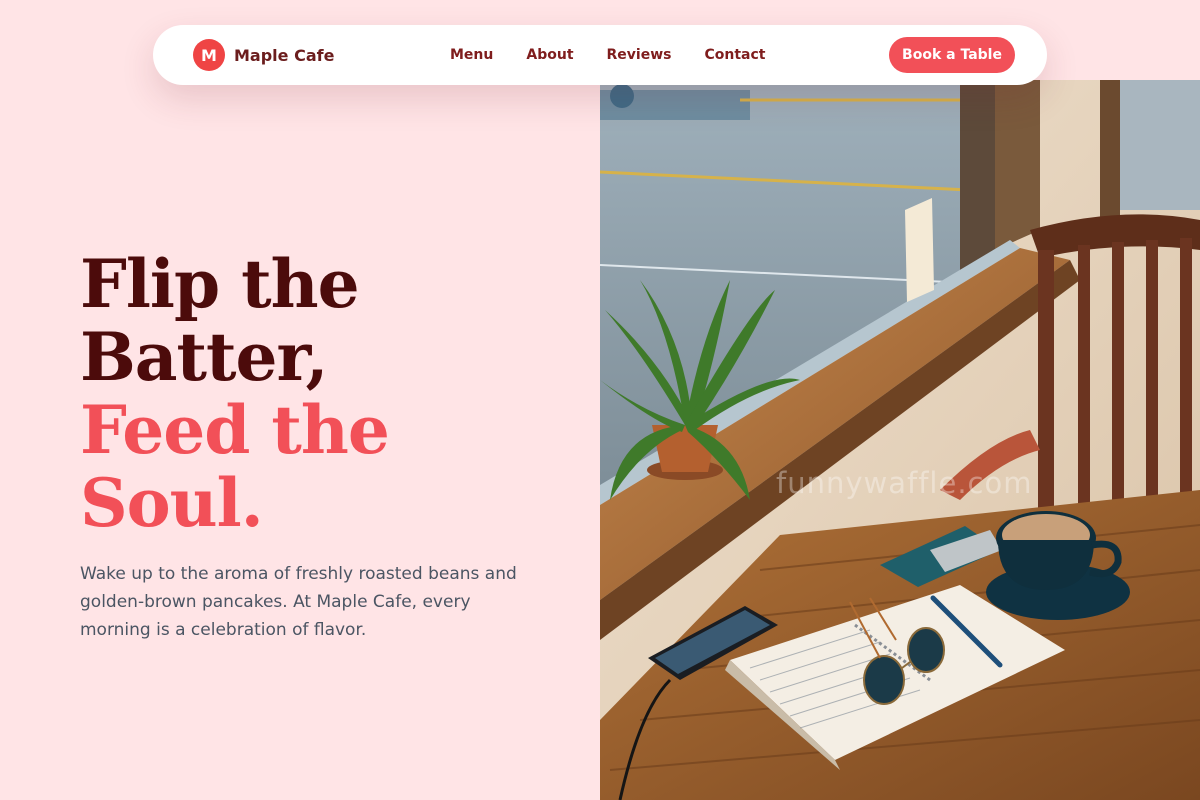  I want to click on nav-links: Menu About Reviews Contact, so click(624, 55).